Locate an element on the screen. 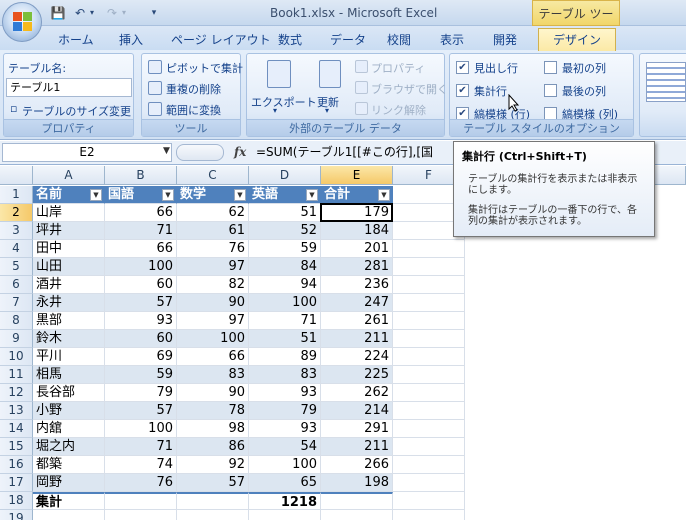 The image size is (686, 520). name-box: E2 is located at coordinates (87, 152).